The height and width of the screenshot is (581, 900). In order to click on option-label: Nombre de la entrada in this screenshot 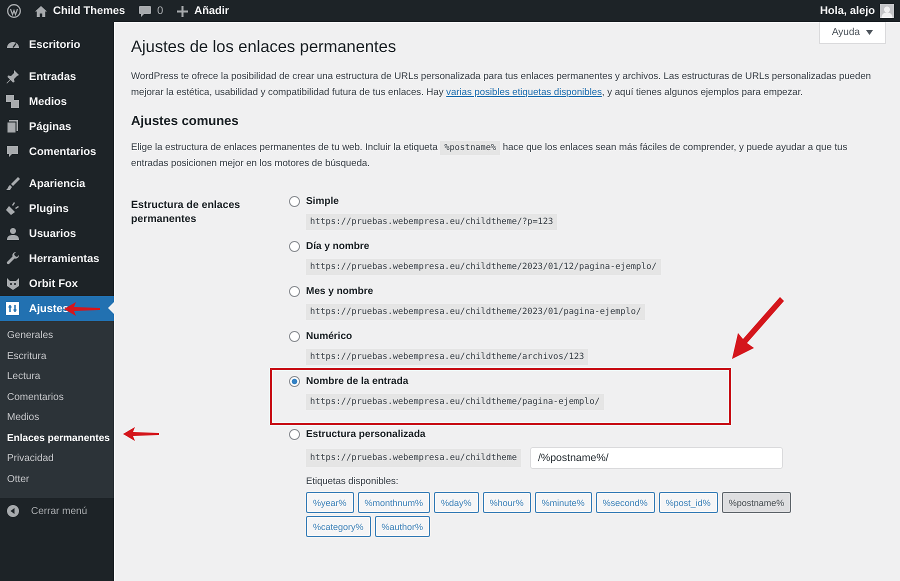, I will do `click(357, 381)`.